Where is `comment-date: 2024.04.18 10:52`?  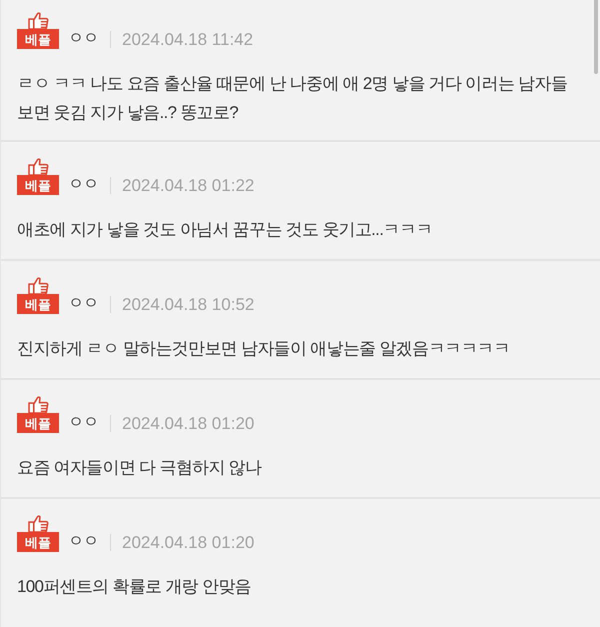
comment-date: 2024.04.18 10:52 is located at coordinates (188, 304).